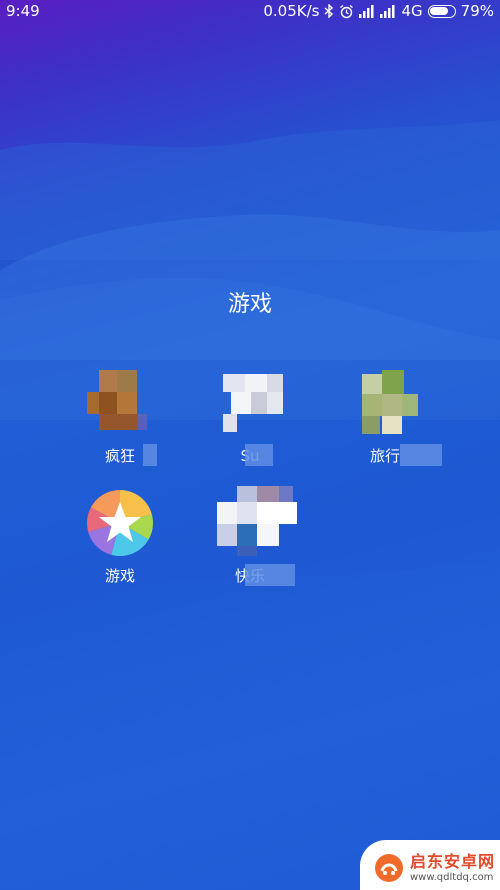 This screenshot has height=890, width=500. Describe the element at coordinates (389, 868) in the screenshot. I see `watermark-logo-icon` at that location.